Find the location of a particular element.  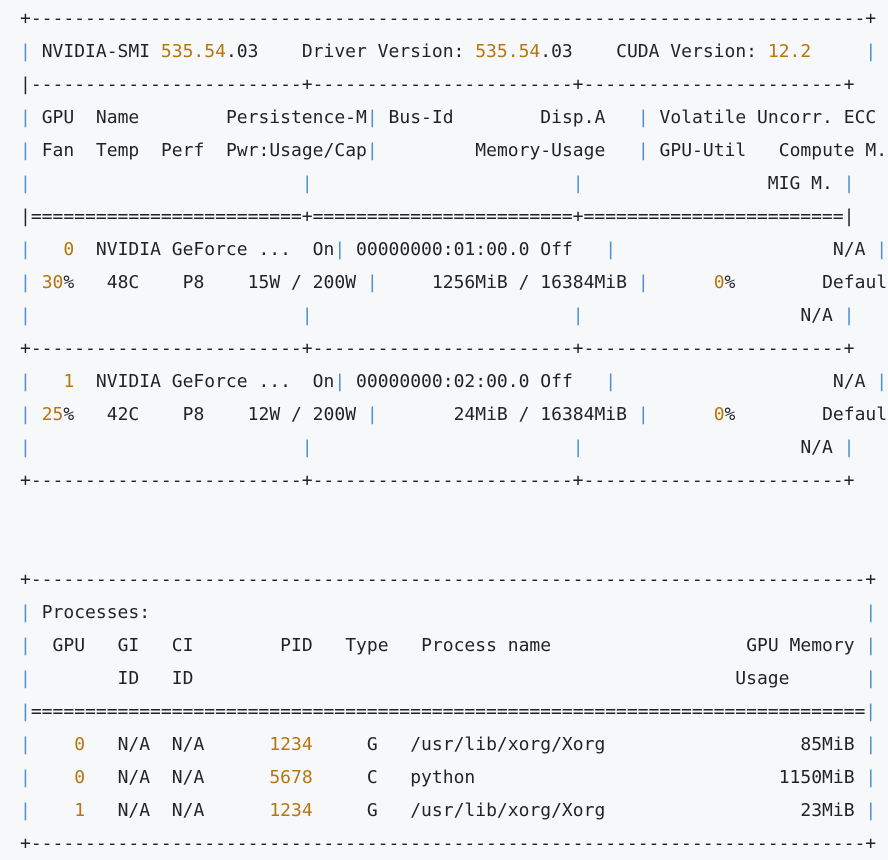

cuda-version: 12.2 is located at coordinates (789, 51).